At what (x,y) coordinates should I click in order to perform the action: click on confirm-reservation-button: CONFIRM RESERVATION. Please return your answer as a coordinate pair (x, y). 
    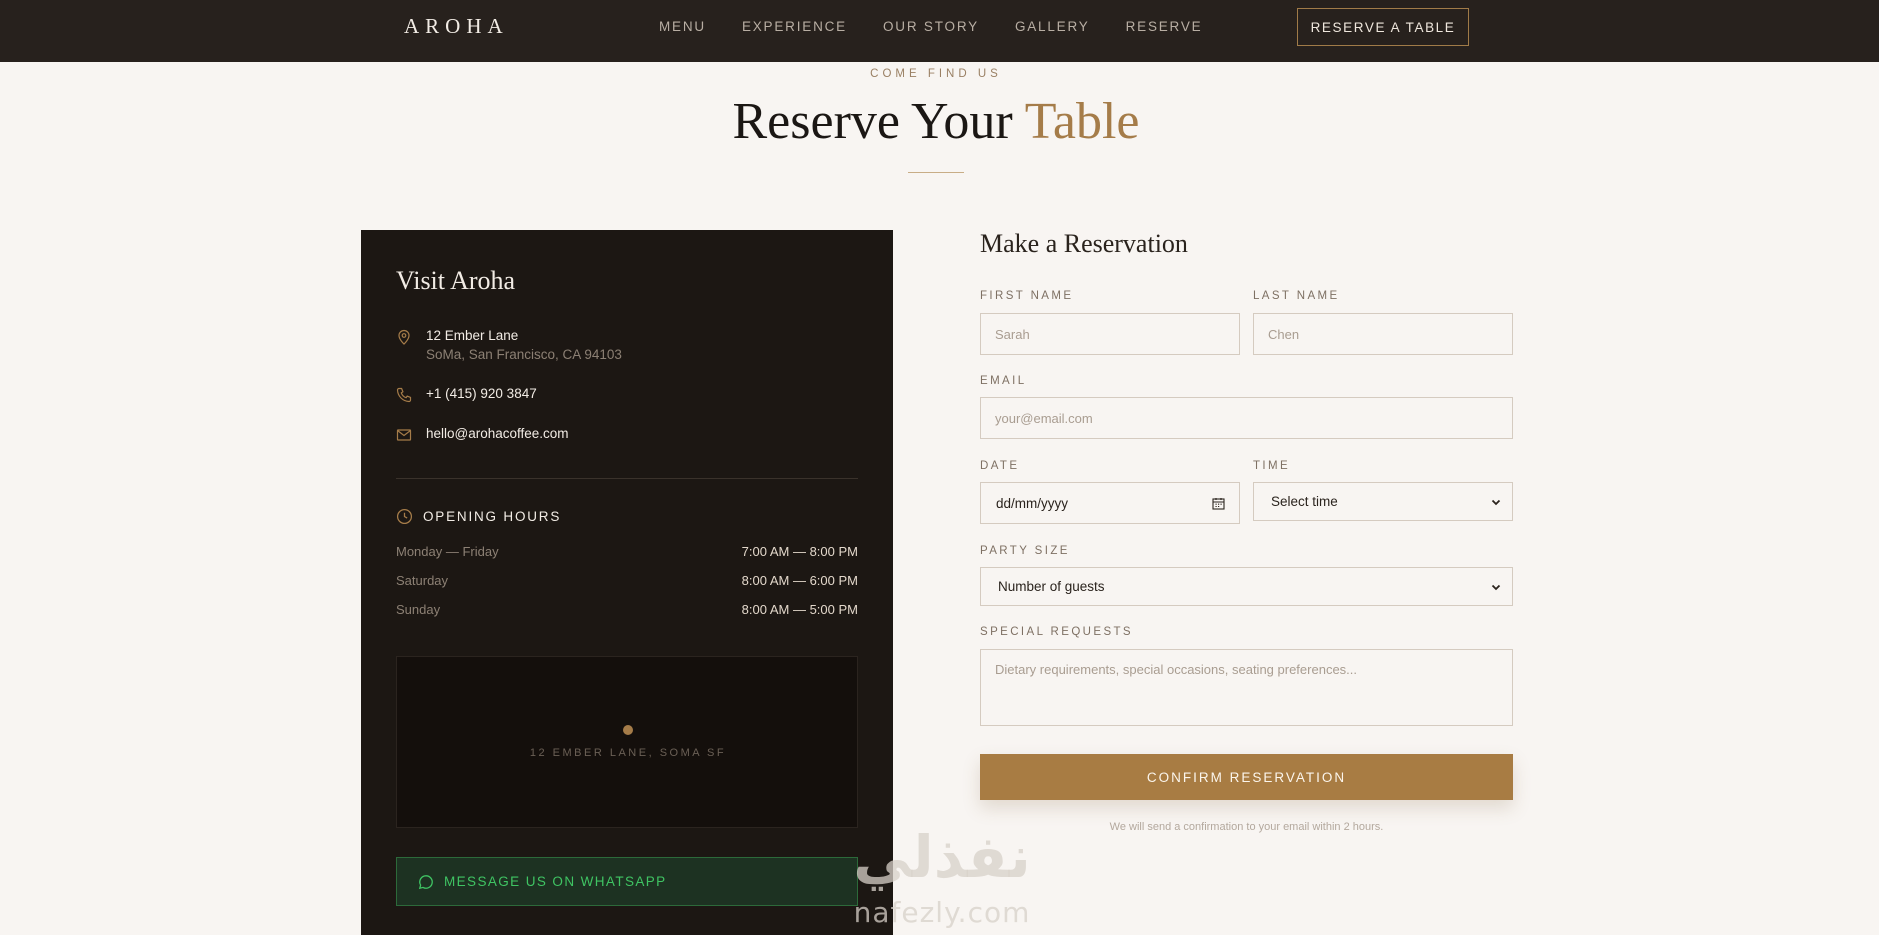
    Looking at the image, I should click on (1246, 777).